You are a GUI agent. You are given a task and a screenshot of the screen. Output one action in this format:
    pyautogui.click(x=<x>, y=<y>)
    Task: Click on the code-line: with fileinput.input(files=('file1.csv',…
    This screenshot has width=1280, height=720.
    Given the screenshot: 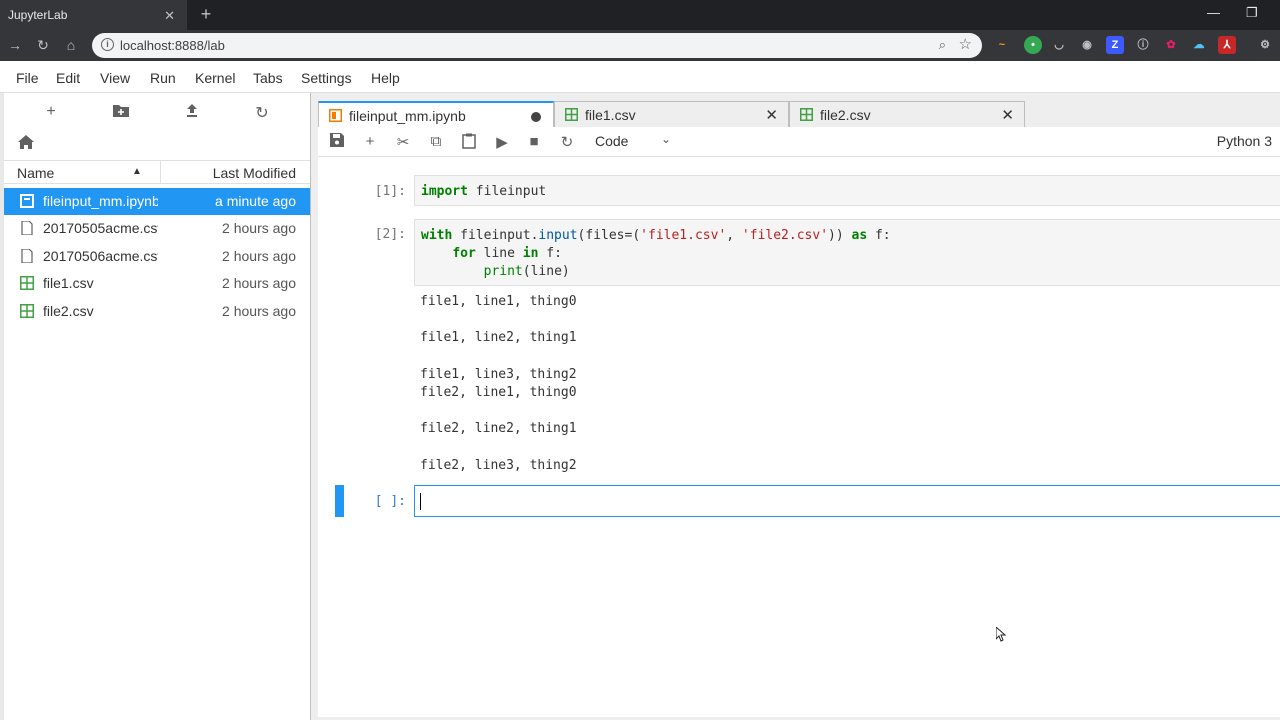 What is the action you would take?
    pyautogui.click(x=656, y=235)
    